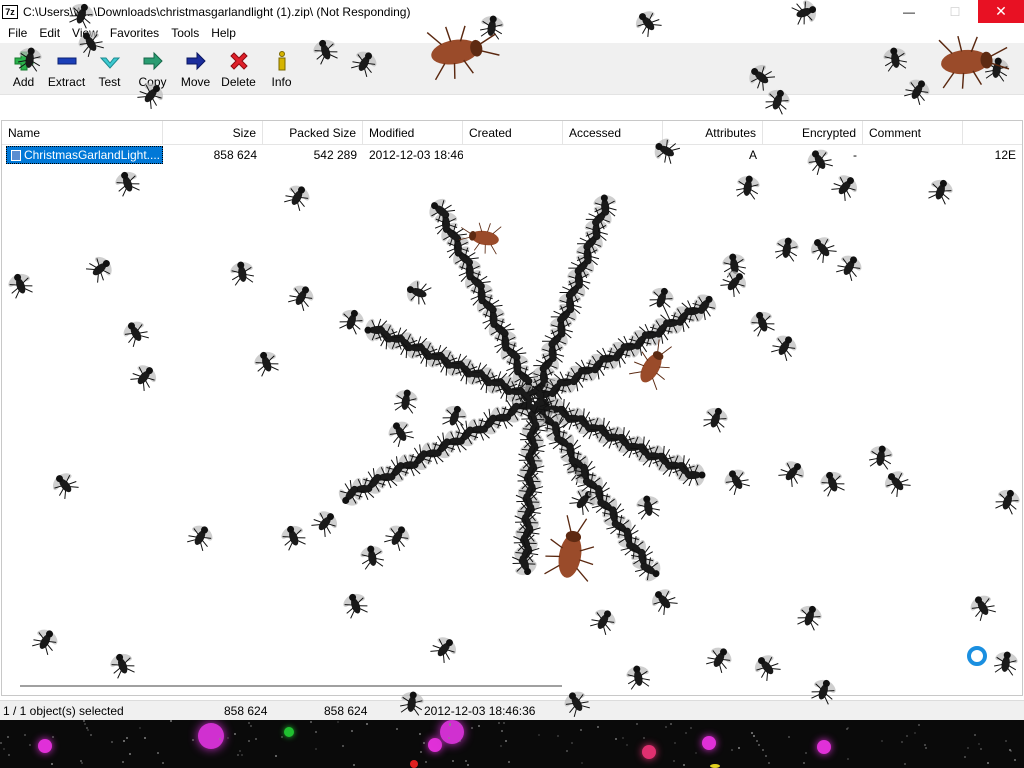  Describe the element at coordinates (10, 11) in the screenshot. I see `app-icon: 7z` at that location.